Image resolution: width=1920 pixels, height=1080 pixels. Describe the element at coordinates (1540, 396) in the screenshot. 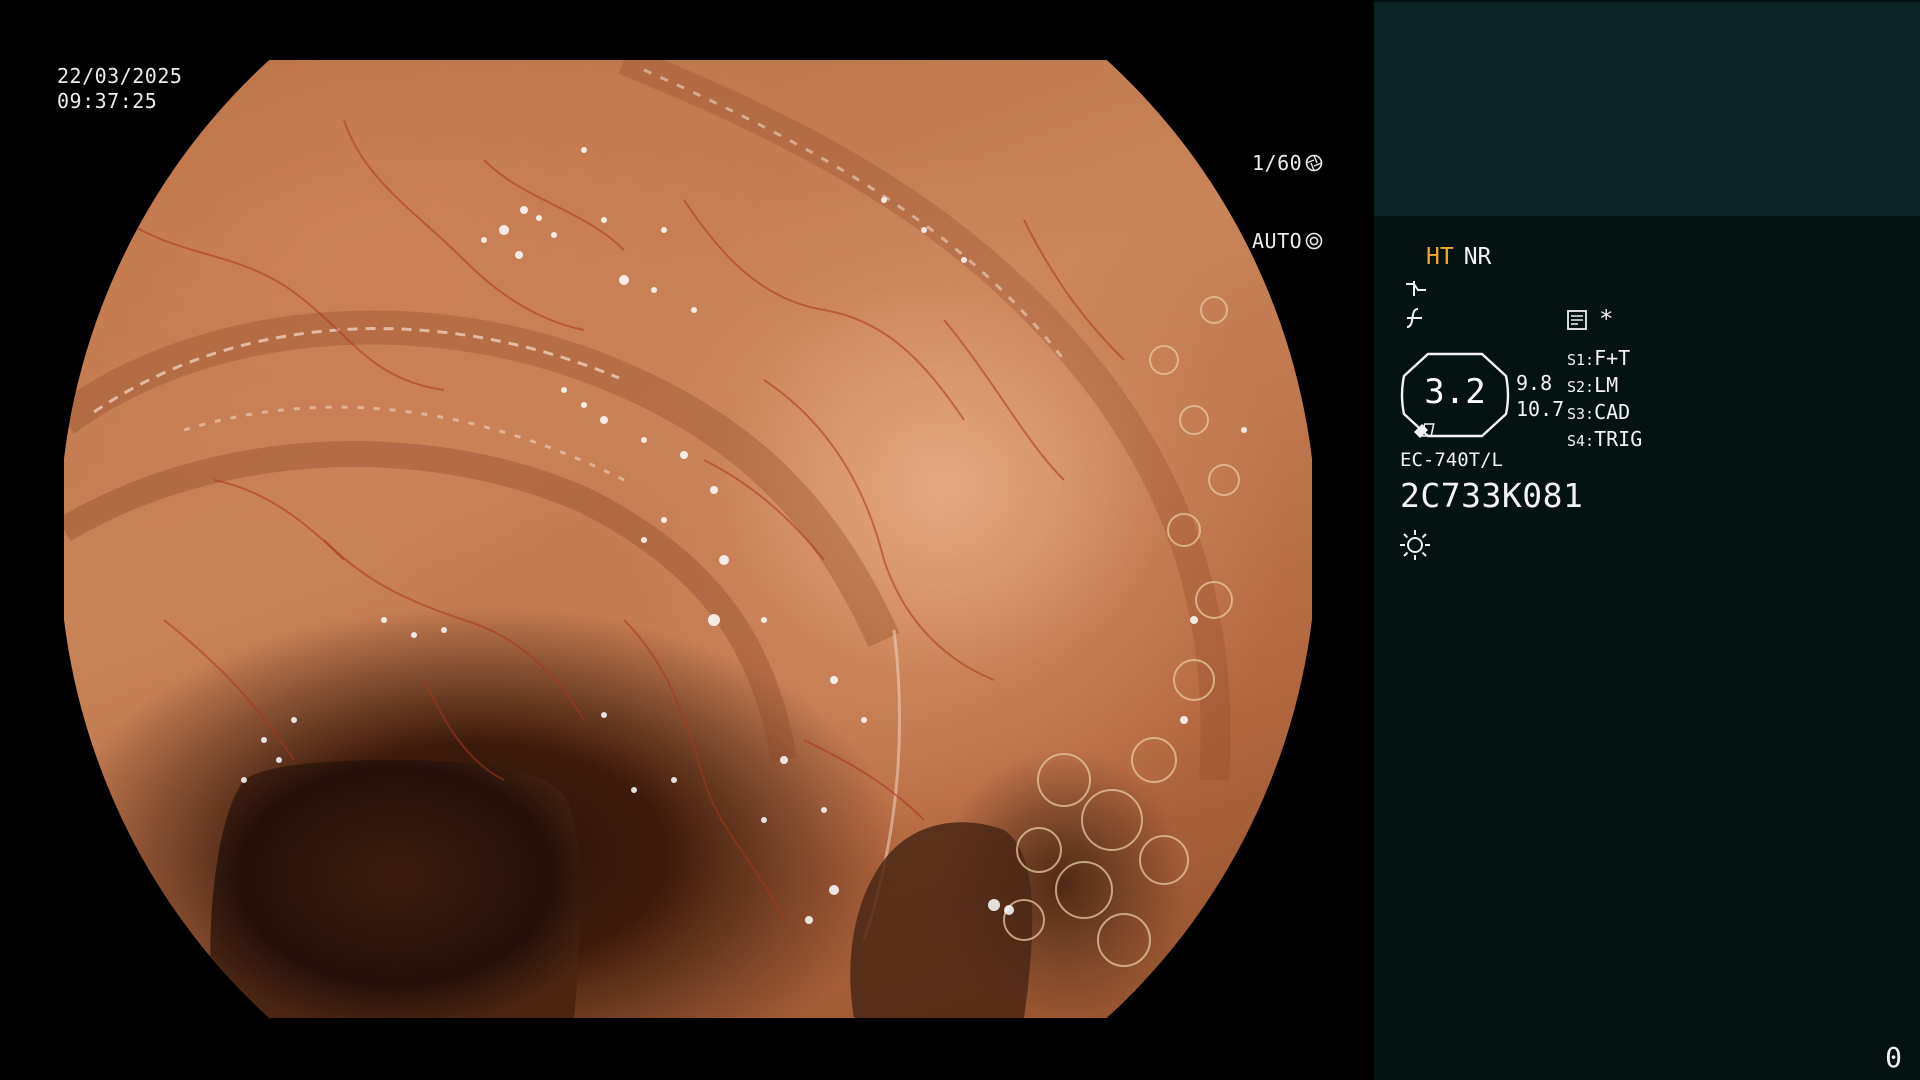

I see `side-values: 9.8 10.7` at that location.